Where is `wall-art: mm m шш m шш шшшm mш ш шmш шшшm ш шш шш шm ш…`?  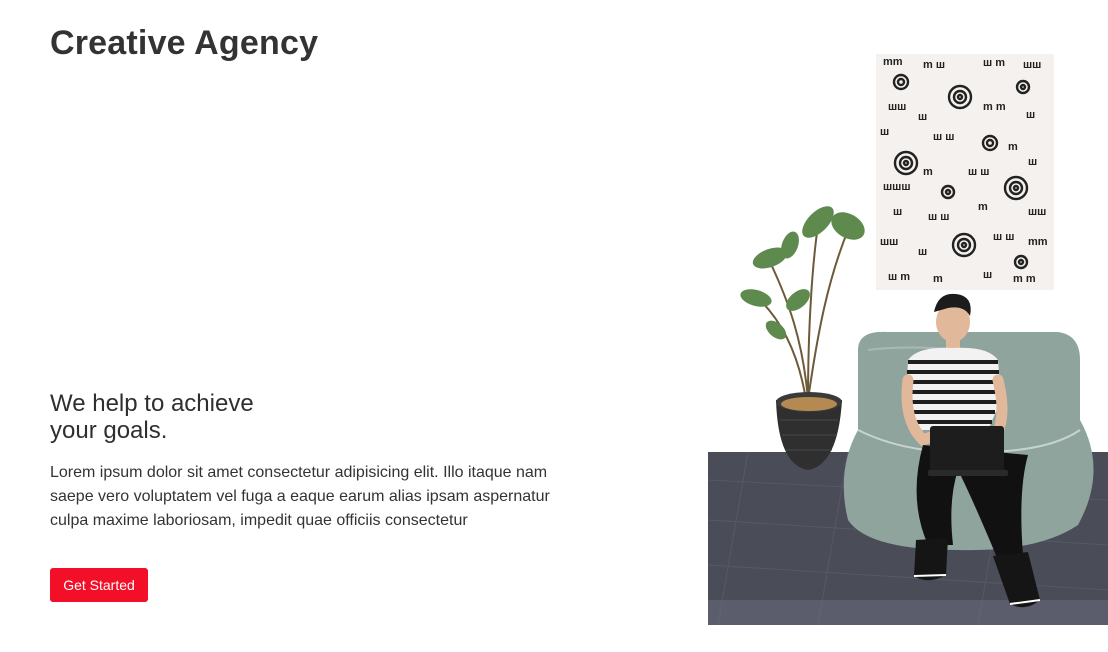 wall-art: mm m шш m шш шшшm mш ш шmш шшшm ш шш шш шm ш… is located at coordinates (965, 172).